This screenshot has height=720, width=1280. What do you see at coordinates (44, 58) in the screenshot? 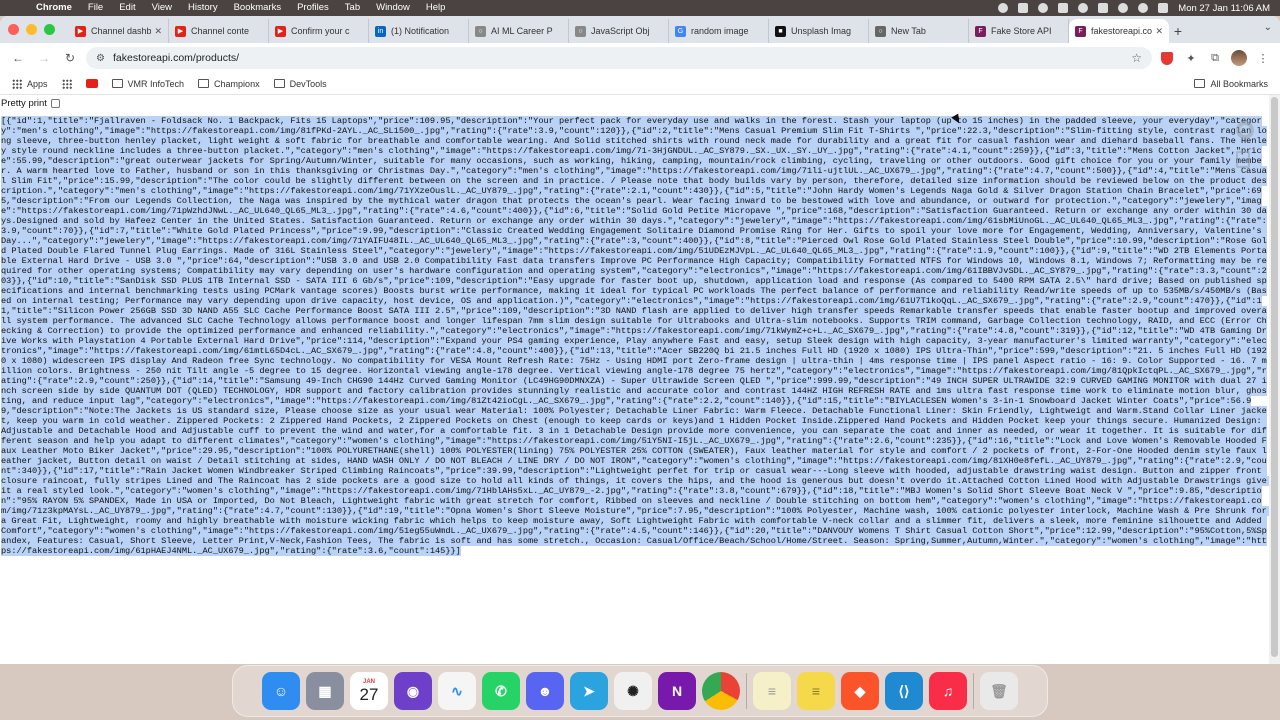
I see `forward-icon: →` at bounding box center [44, 58].